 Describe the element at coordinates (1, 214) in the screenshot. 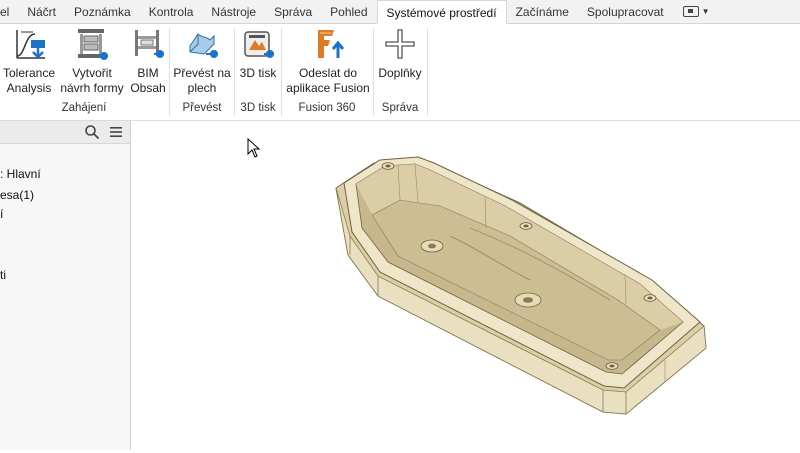

I see `tree-item-origin: í` at that location.